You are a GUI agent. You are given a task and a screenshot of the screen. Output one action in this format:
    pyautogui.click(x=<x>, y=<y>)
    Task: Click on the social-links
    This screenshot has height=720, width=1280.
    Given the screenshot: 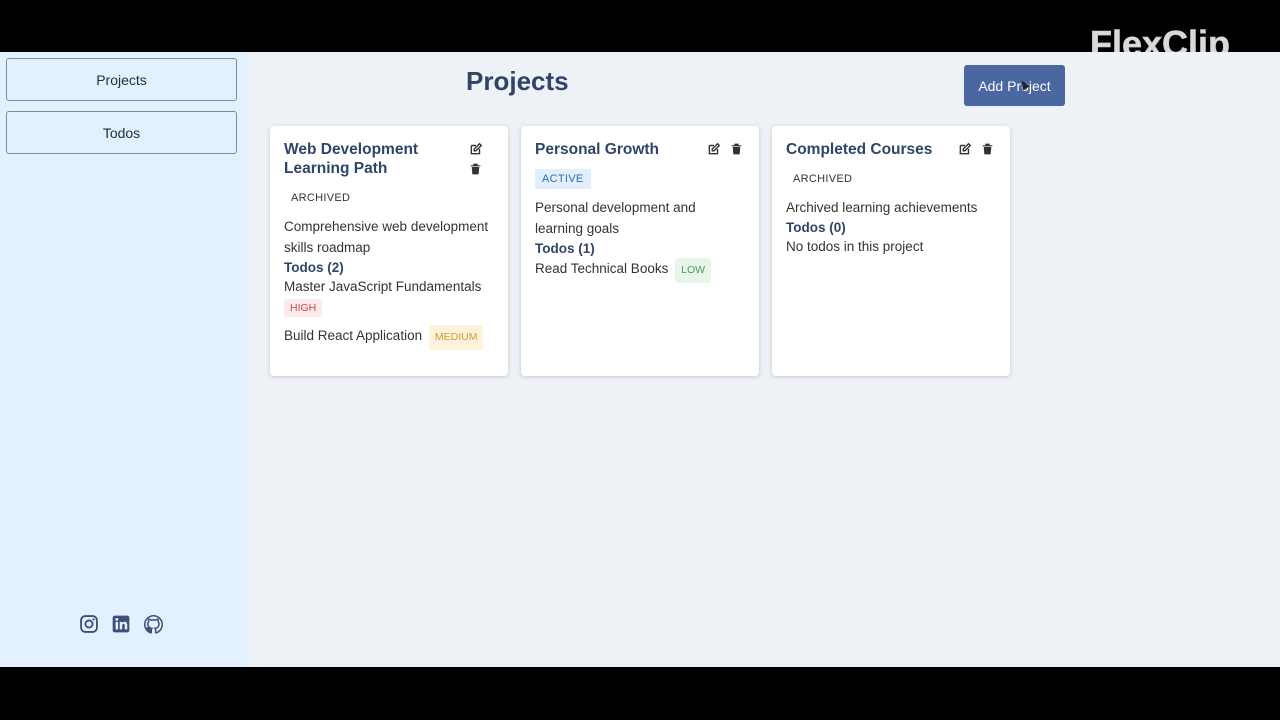 What is the action you would take?
    pyautogui.click(x=121, y=624)
    